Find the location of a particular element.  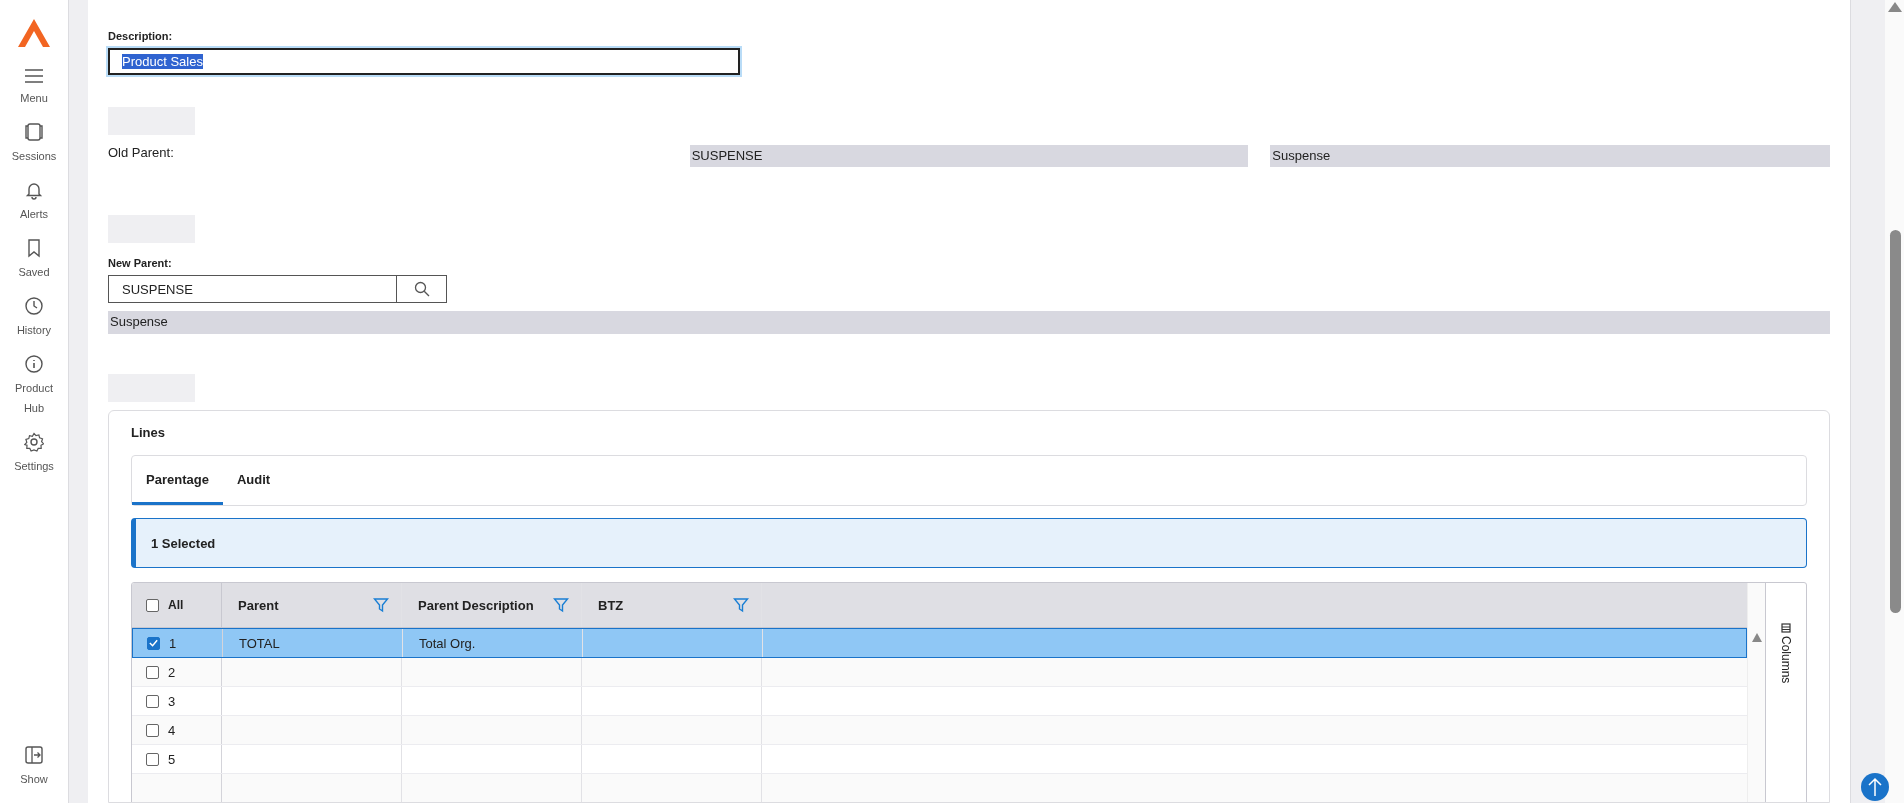

info-icon is located at coordinates (34, 364).